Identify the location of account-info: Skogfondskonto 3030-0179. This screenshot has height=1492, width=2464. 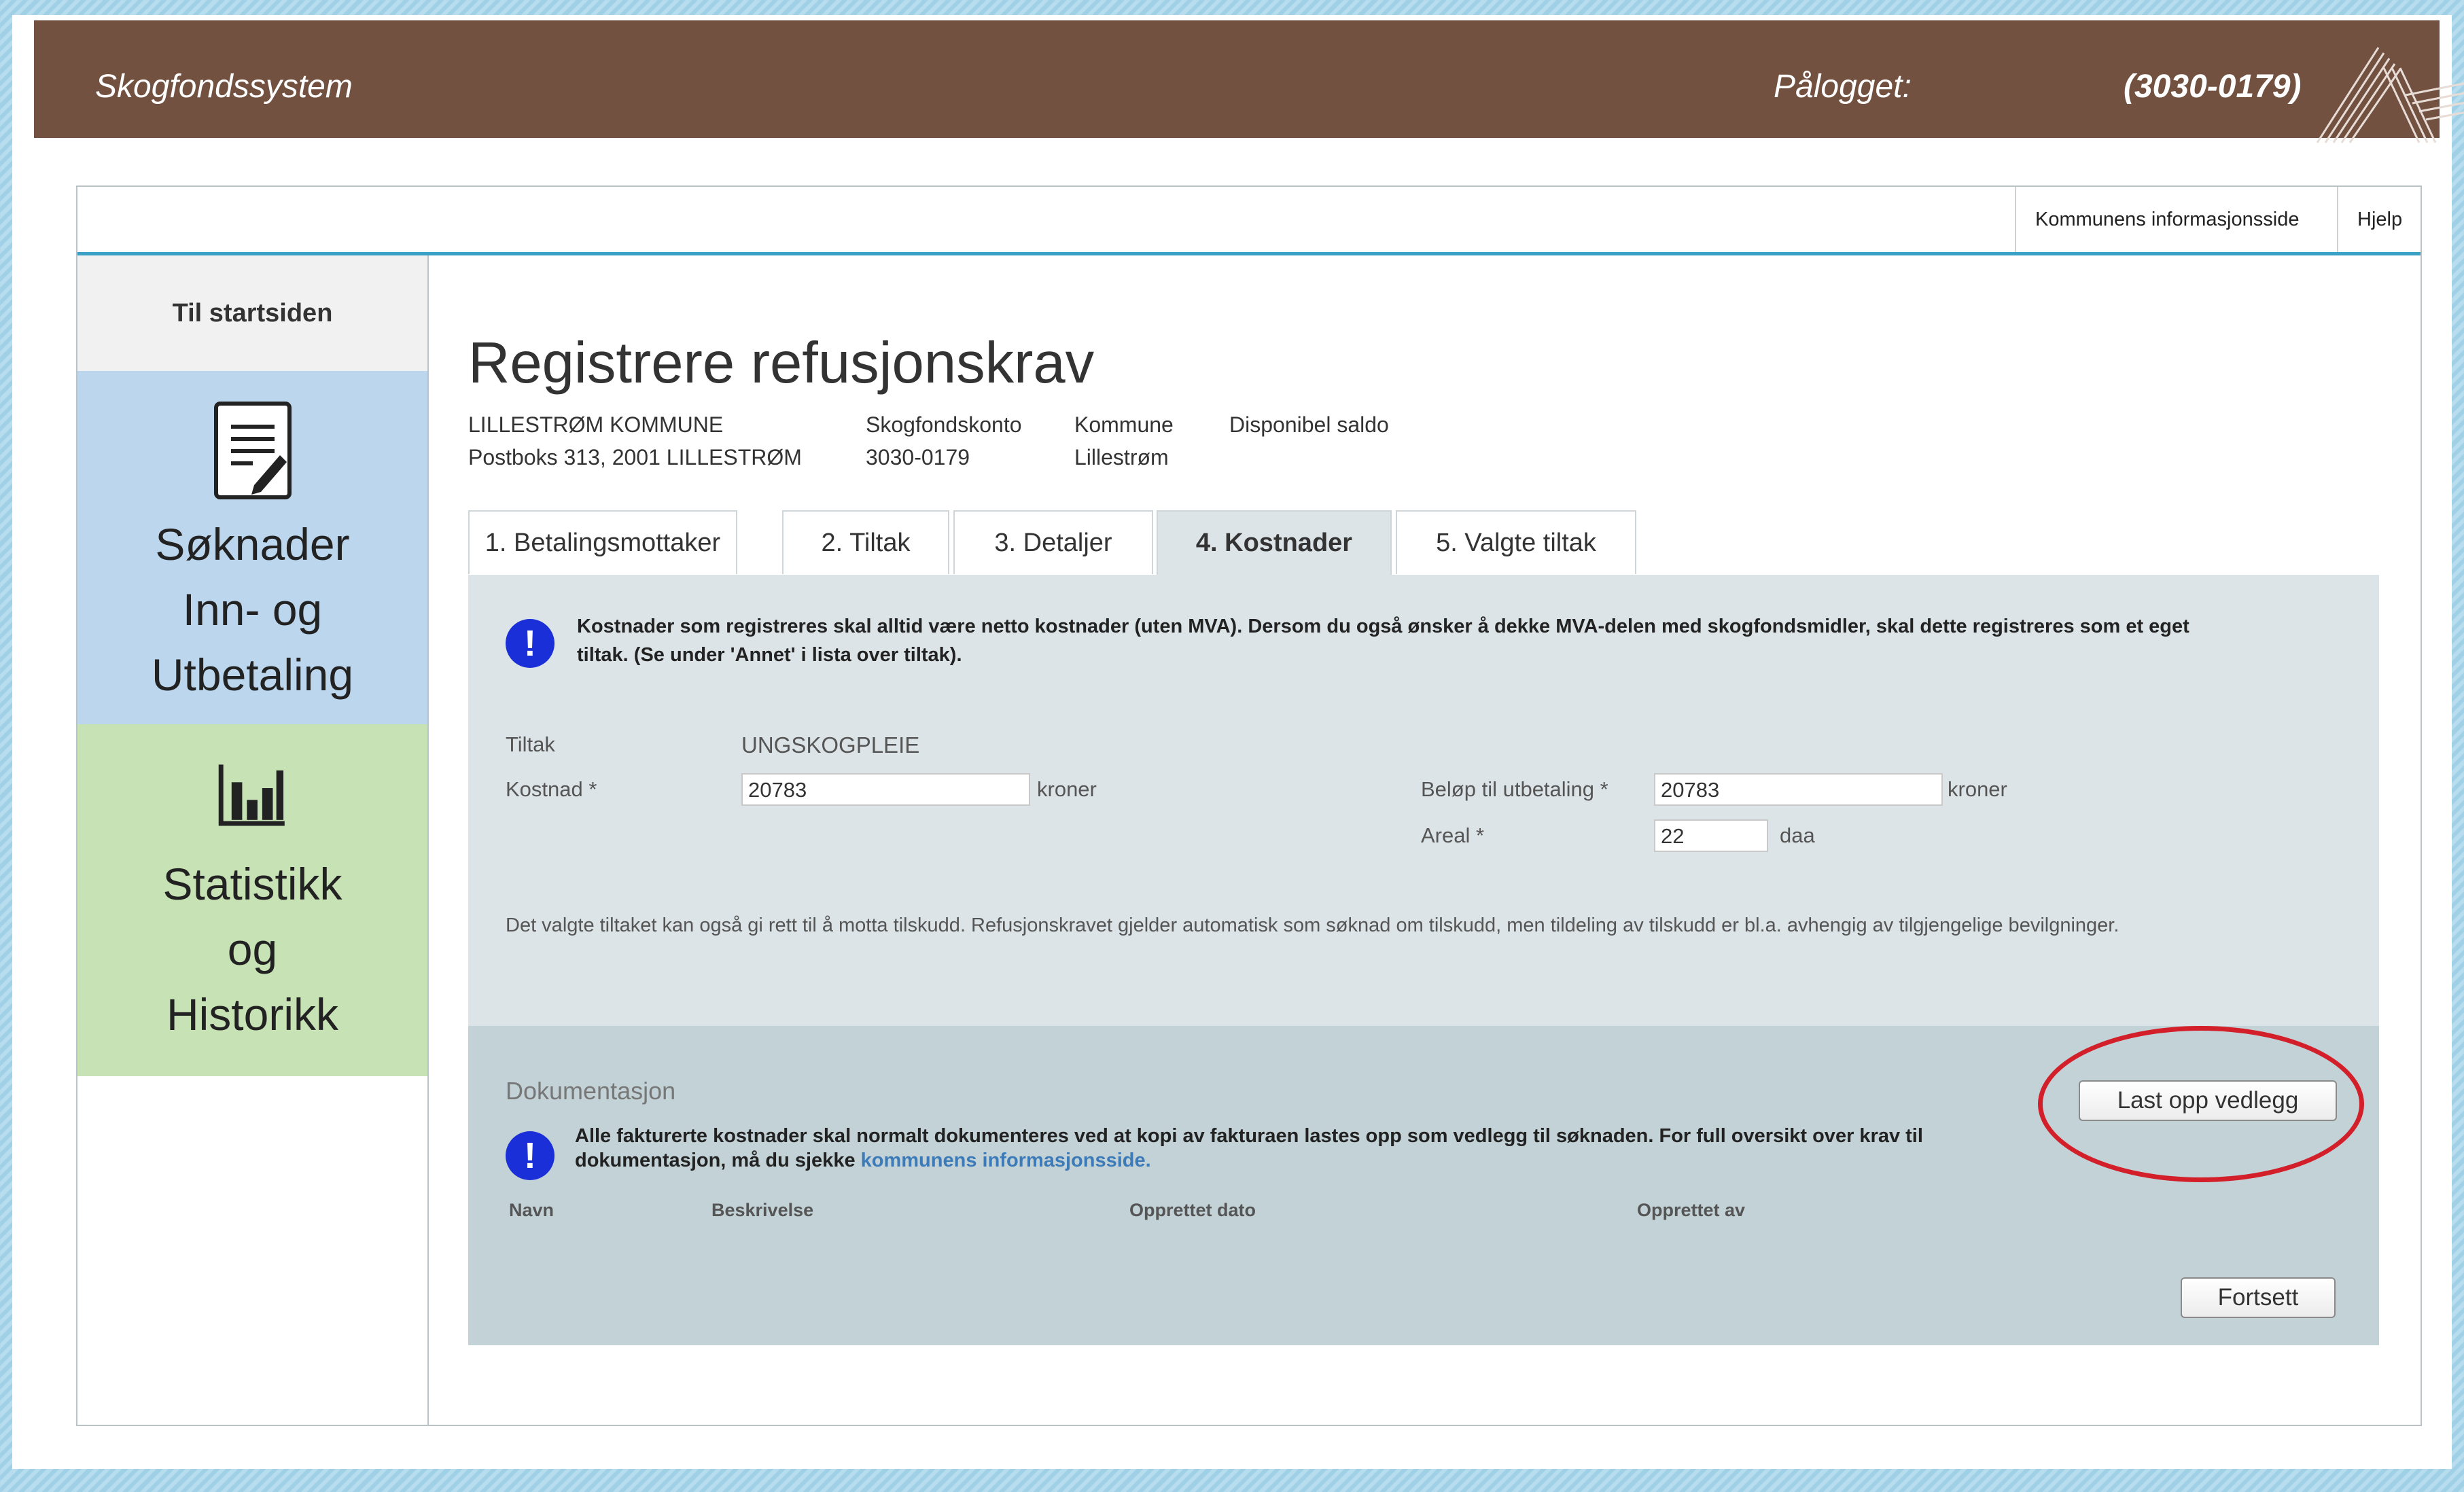
(944, 441).